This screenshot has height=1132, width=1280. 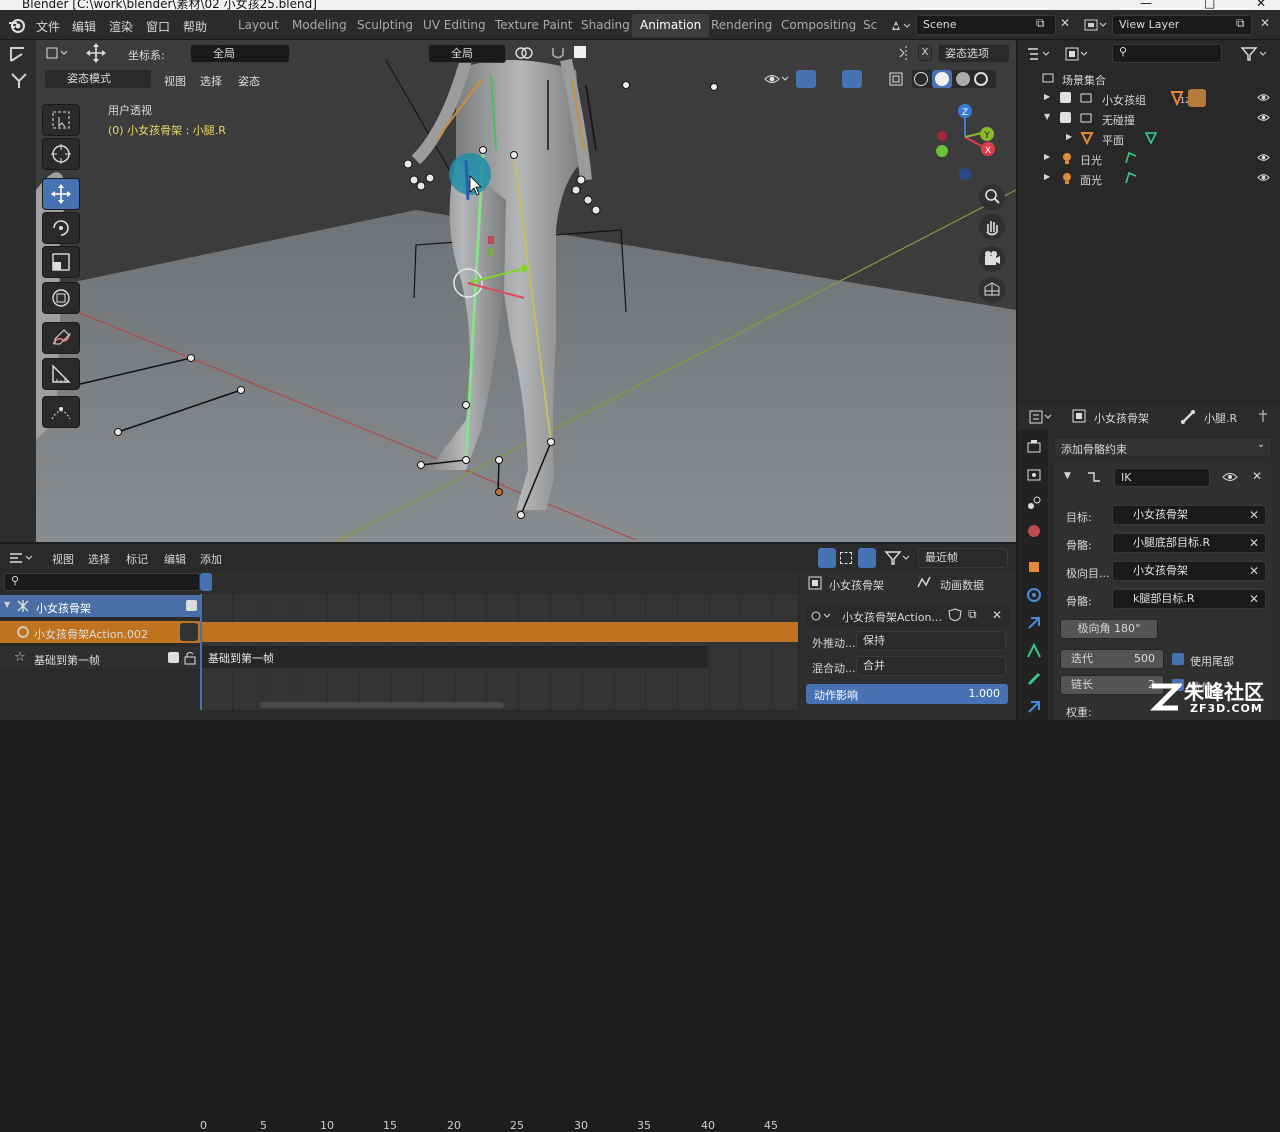 What do you see at coordinates (605, 25) in the screenshot?
I see `tab-shading: Shading` at bounding box center [605, 25].